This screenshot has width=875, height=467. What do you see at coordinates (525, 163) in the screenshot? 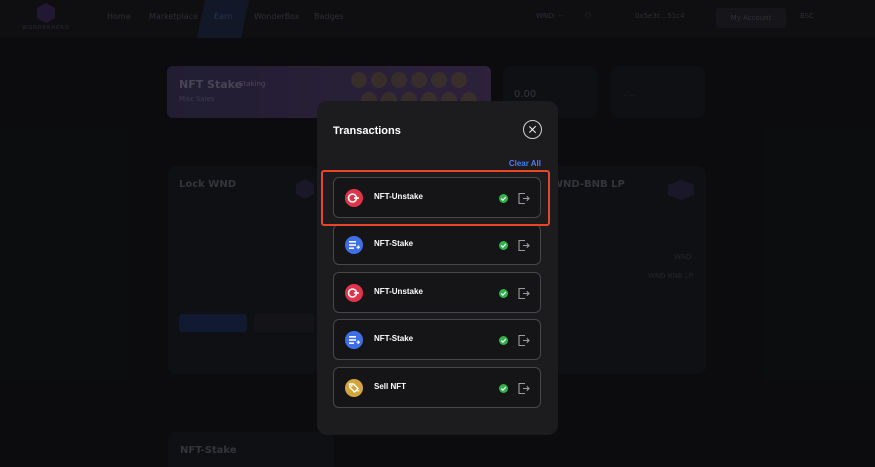
I see `clear-all-link: Clear All` at bounding box center [525, 163].